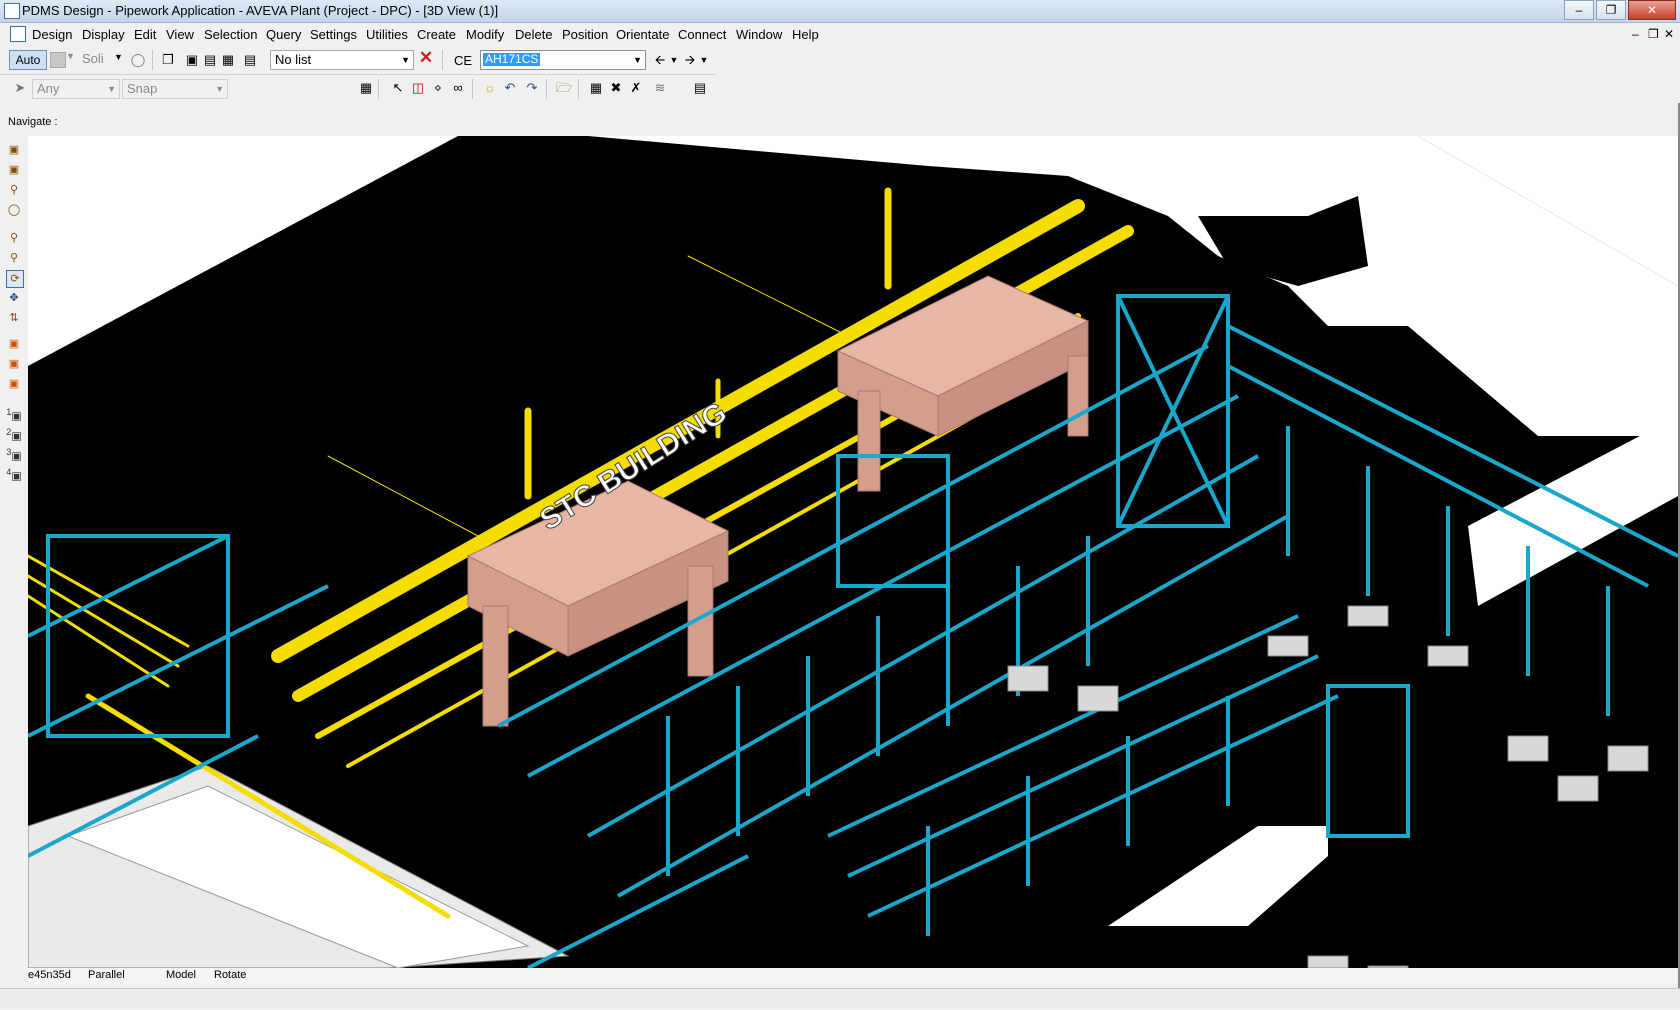 This screenshot has height=1010, width=1680. Describe the element at coordinates (14, 150) in the screenshot. I see `walk-icon: ▣` at that location.